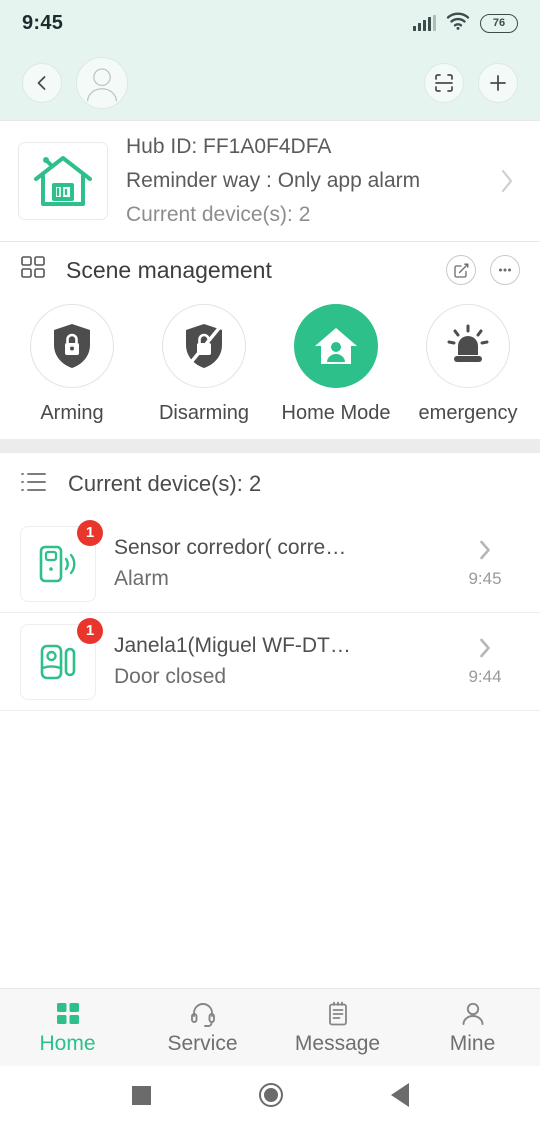 This screenshot has height=1124, width=540. What do you see at coordinates (67, 1043) in the screenshot?
I see `tab-home-label: Home` at bounding box center [67, 1043].